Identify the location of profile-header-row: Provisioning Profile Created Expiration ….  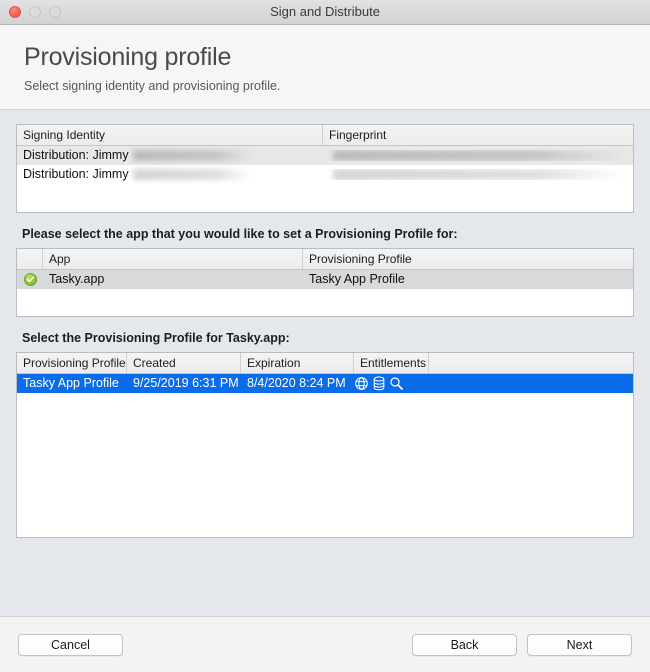
(325, 363).